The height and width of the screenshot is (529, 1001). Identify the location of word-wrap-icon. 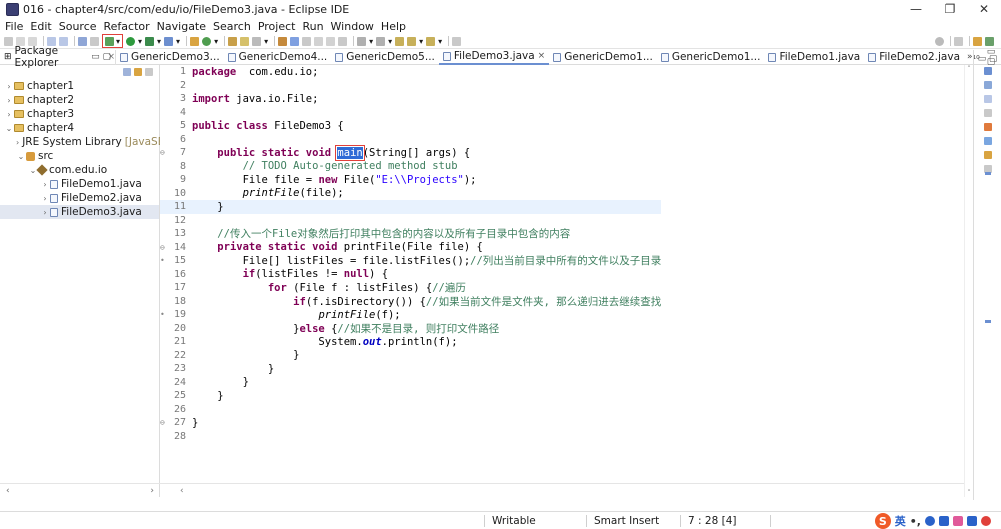
(307, 41).